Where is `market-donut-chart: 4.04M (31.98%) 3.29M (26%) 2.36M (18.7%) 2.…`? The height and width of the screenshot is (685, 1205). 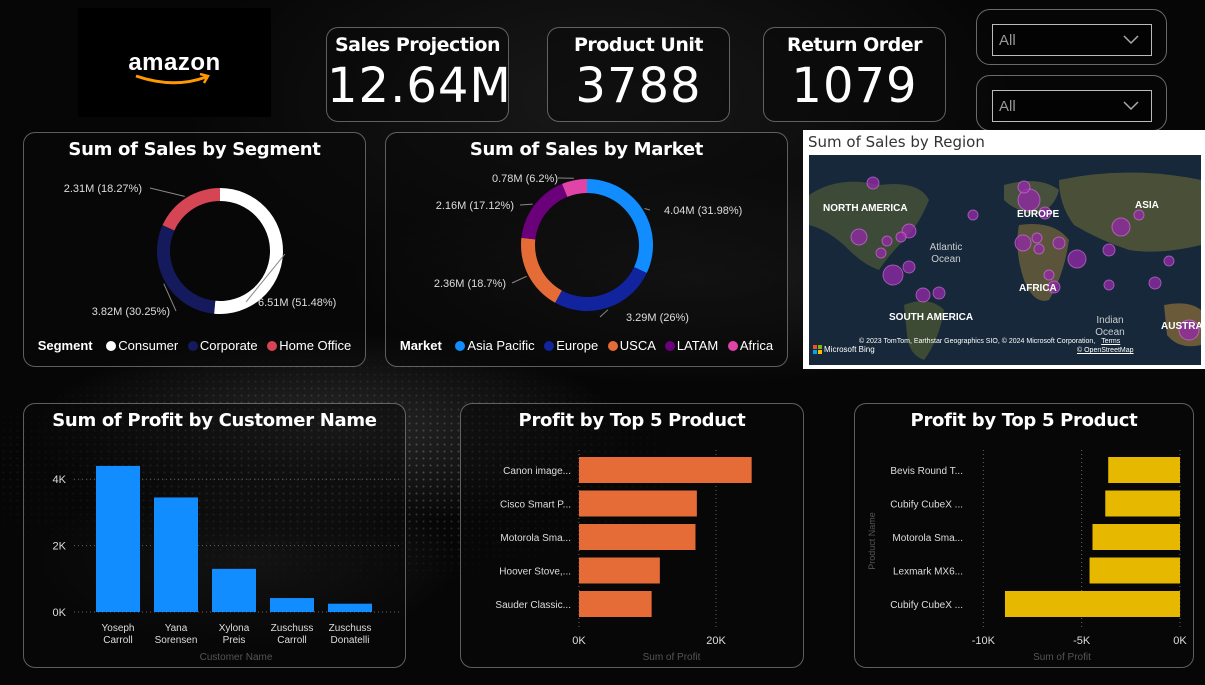 market-donut-chart: 4.04M (31.98%) 3.29M (26%) 2.36M (18.7%) 2.… is located at coordinates (588, 248).